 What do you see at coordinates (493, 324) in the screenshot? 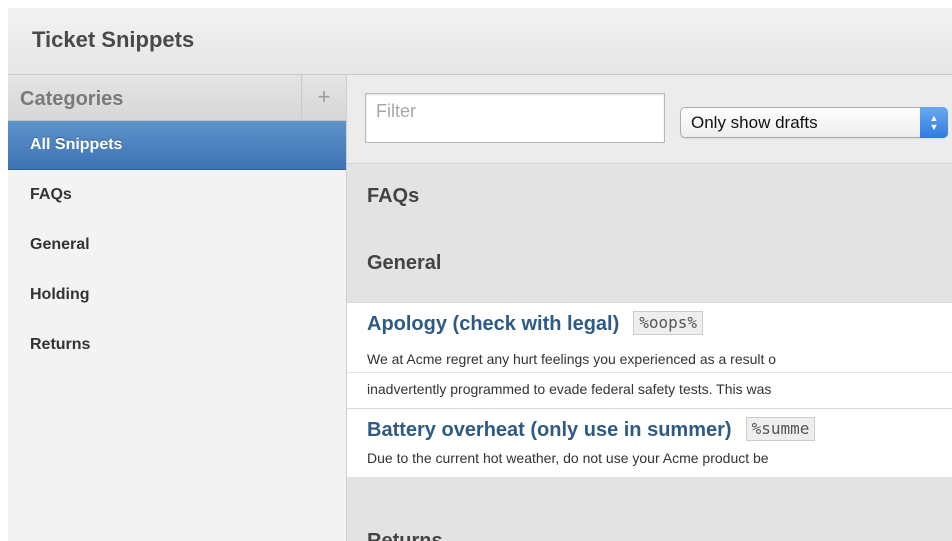
I see `snippet-title-text: Apology (check with legal)` at bounding box center [493, 324].